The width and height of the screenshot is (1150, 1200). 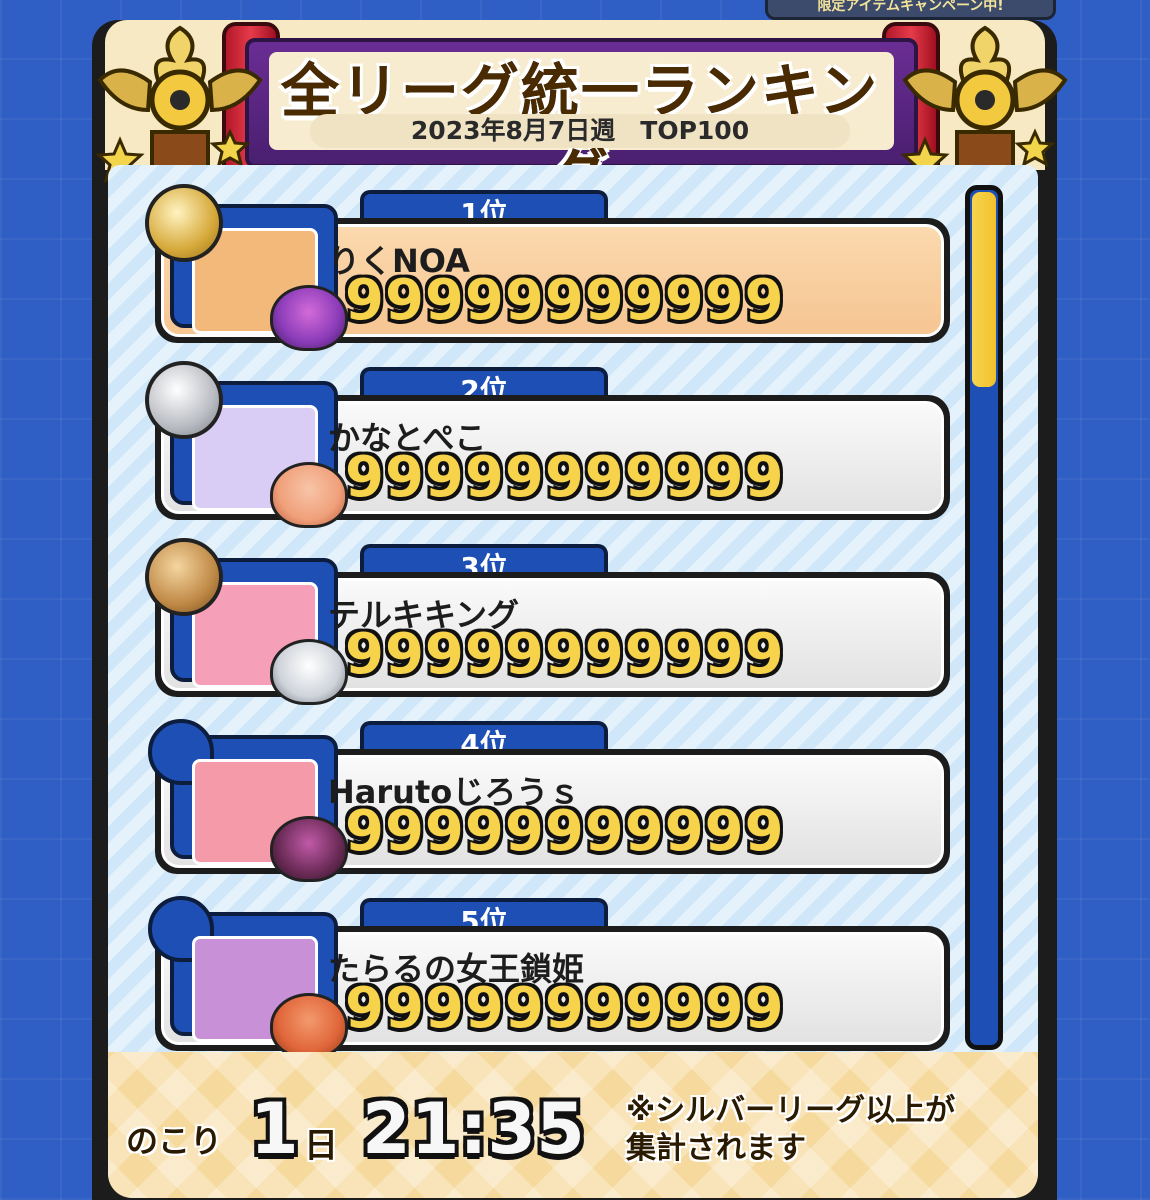 I want to click on ranking-row: 5位 たらるの女王鎖姫 99999999999, so click(x=547, y=977).